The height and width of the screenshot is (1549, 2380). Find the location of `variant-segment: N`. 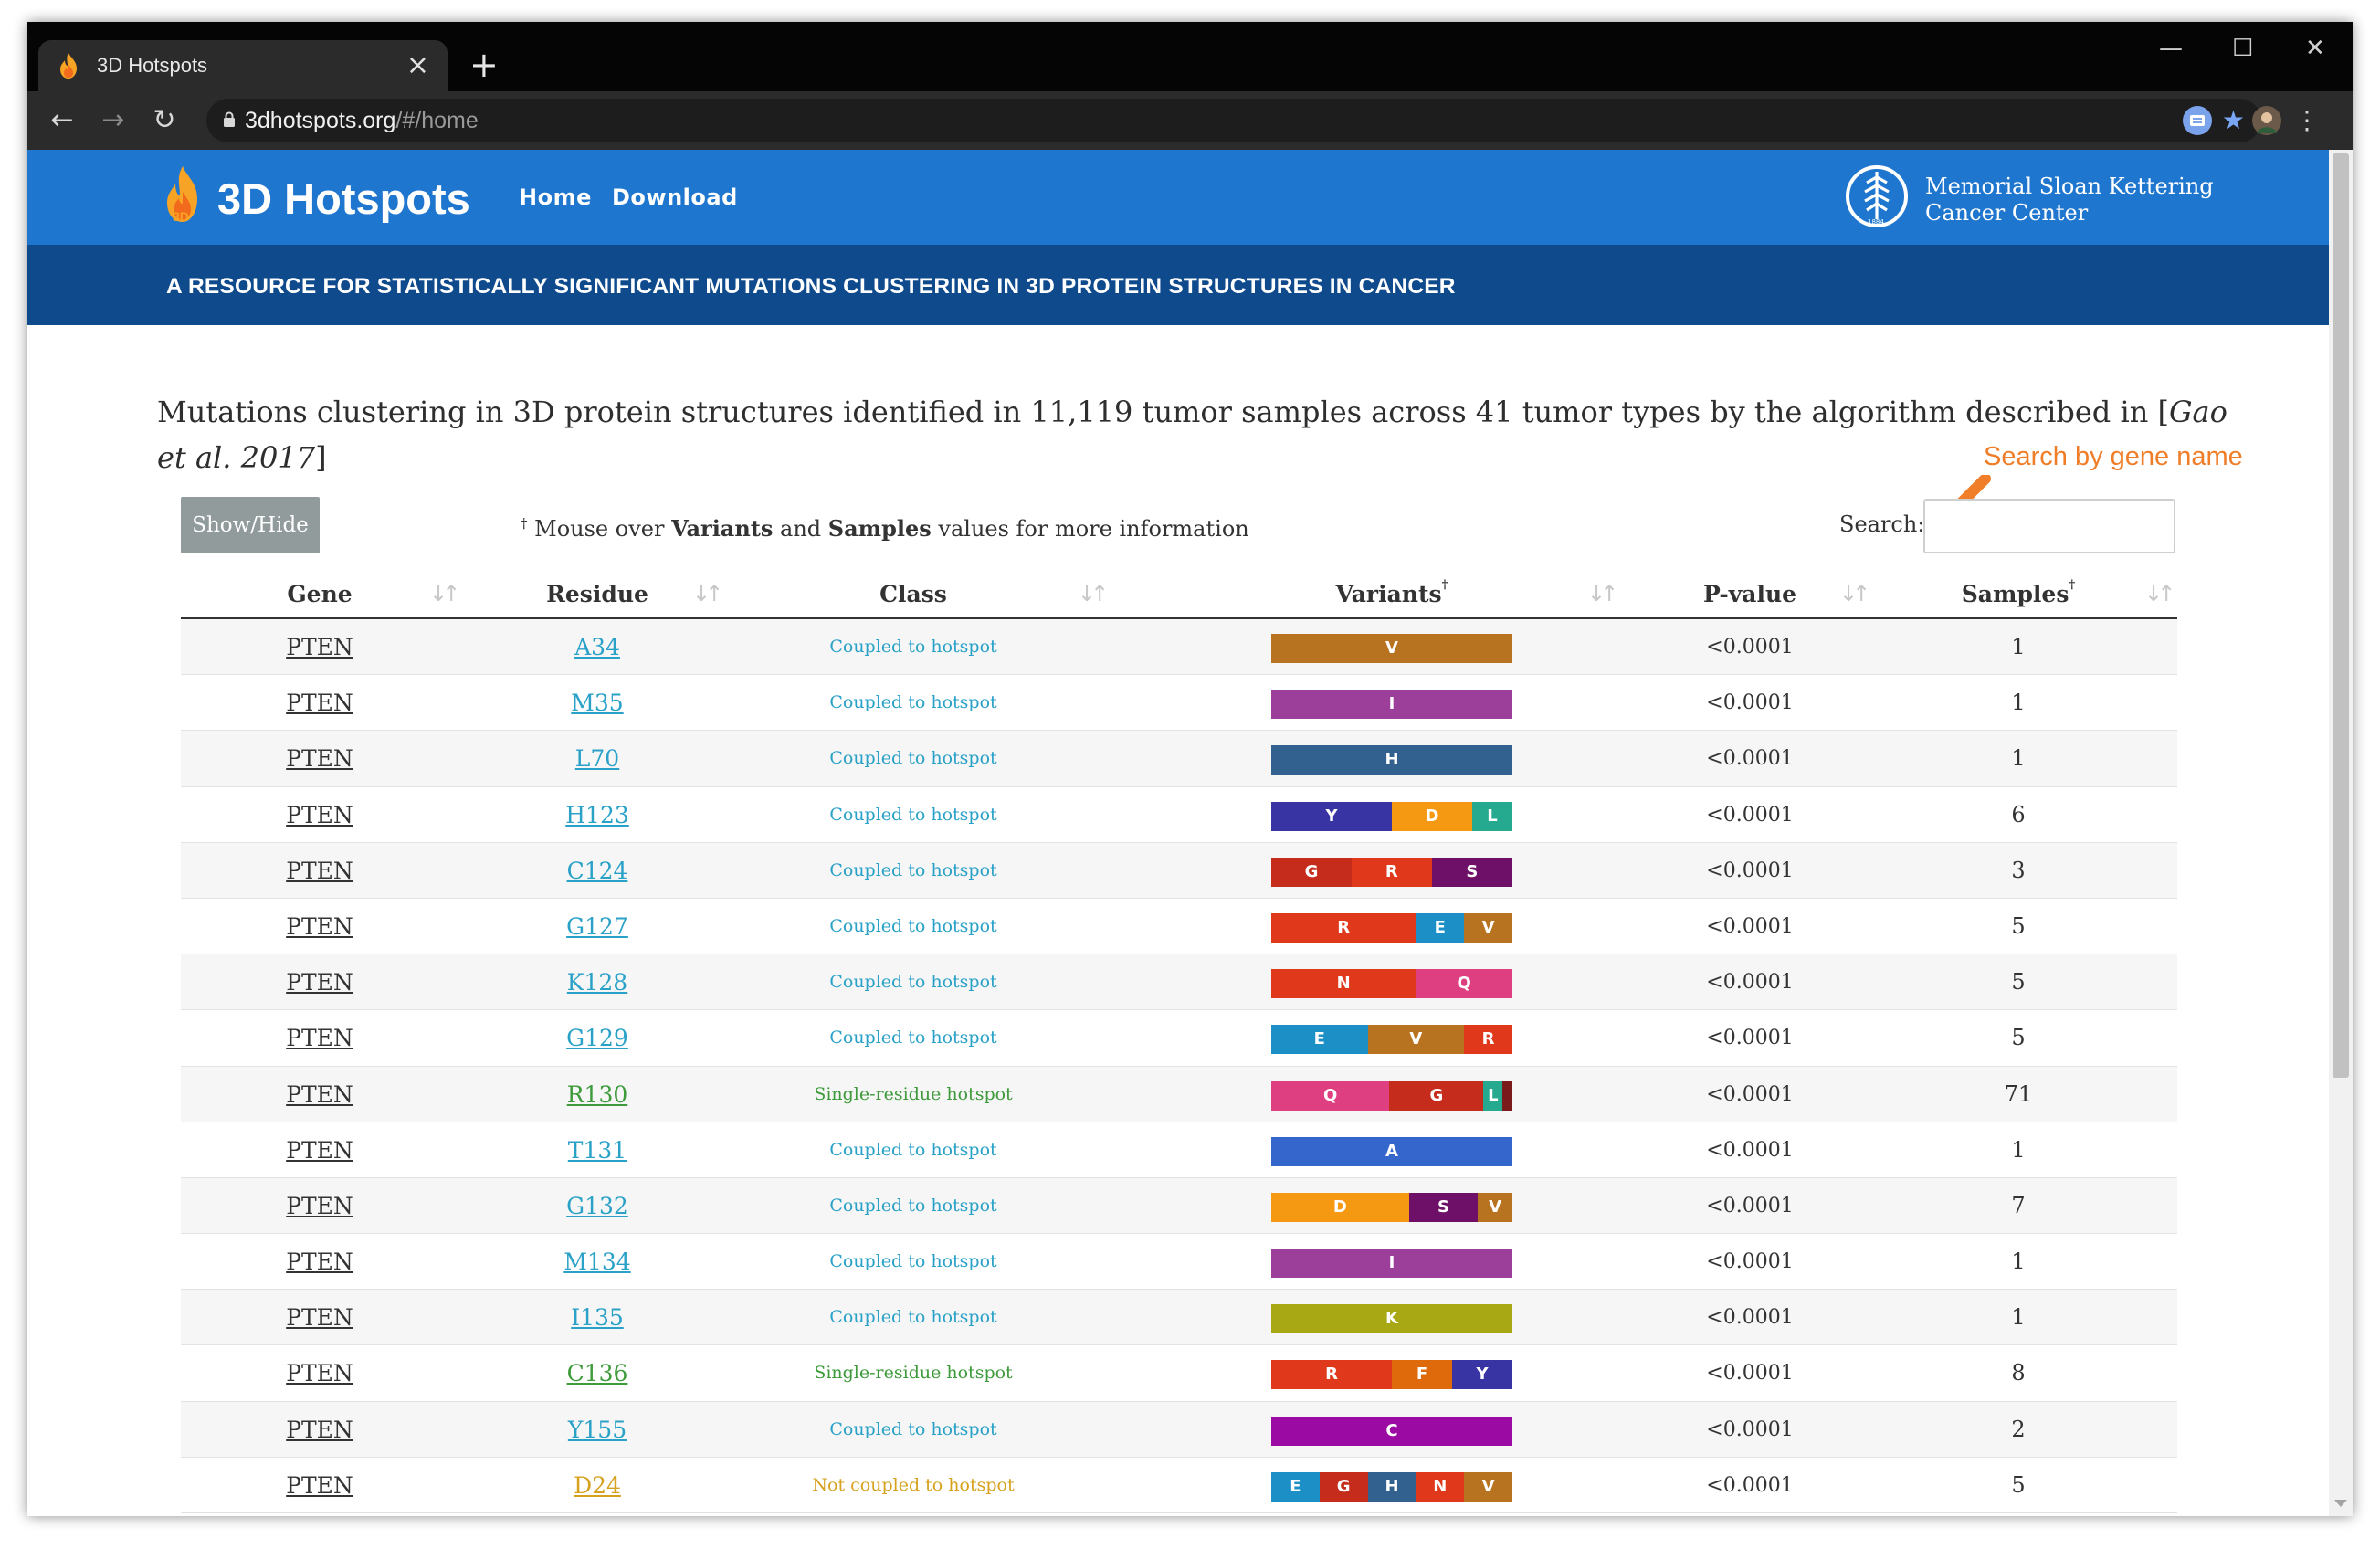

variant-segment: N is located at coordinates (1440, 1486).